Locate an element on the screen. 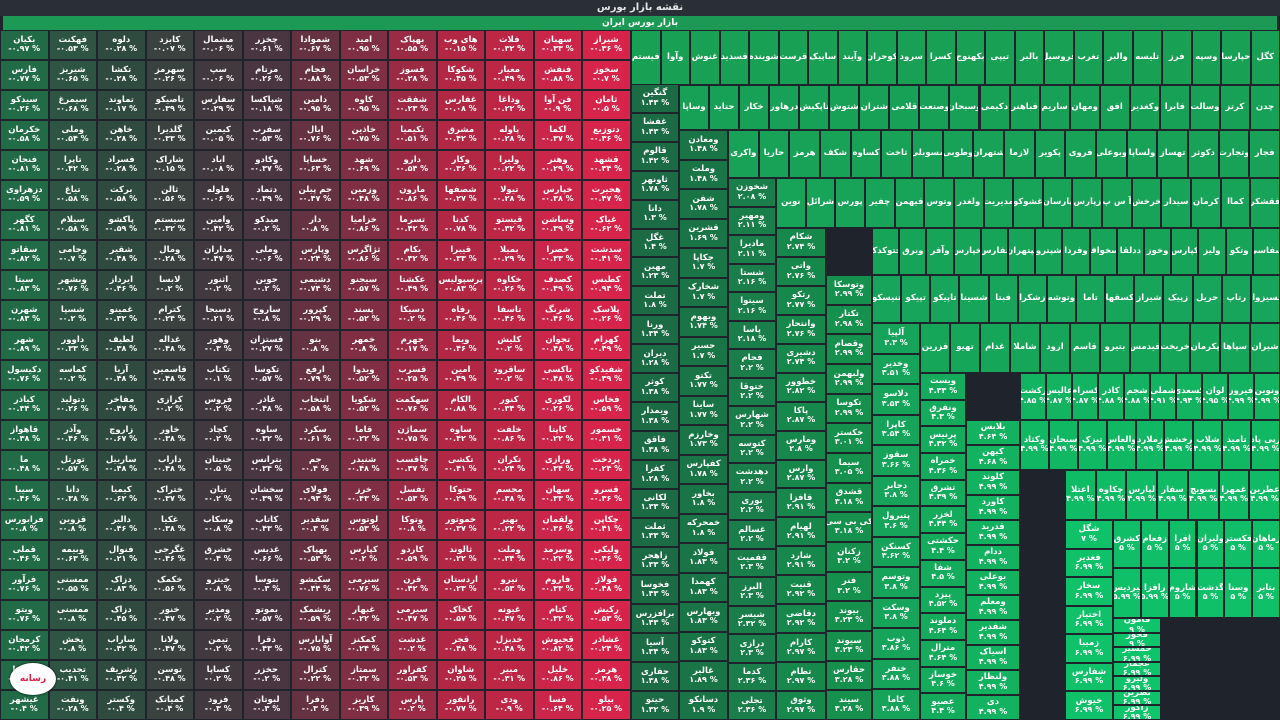 This screenshot has height=720, width=1280. stock-tile: سیتا -۰.۸۳ % is located at coordinates (24, 285).